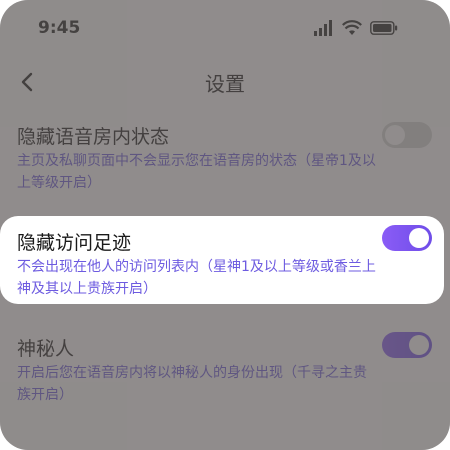 The width and height of the screenshot is (450, 450). Describe the element at coordinates (74, 243) in the screenshot. I see `setting-title: 隐藏访问足迹` at that location.